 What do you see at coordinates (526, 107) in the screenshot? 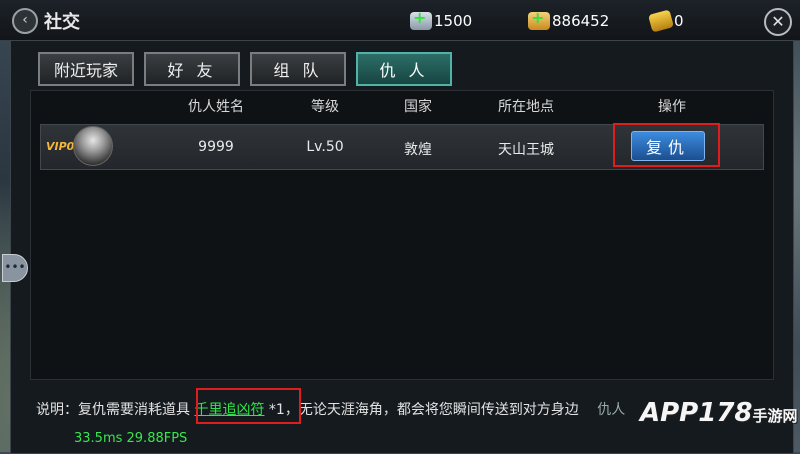
I see `column-header-location: 所在地点` at bounding box center [526, 107].